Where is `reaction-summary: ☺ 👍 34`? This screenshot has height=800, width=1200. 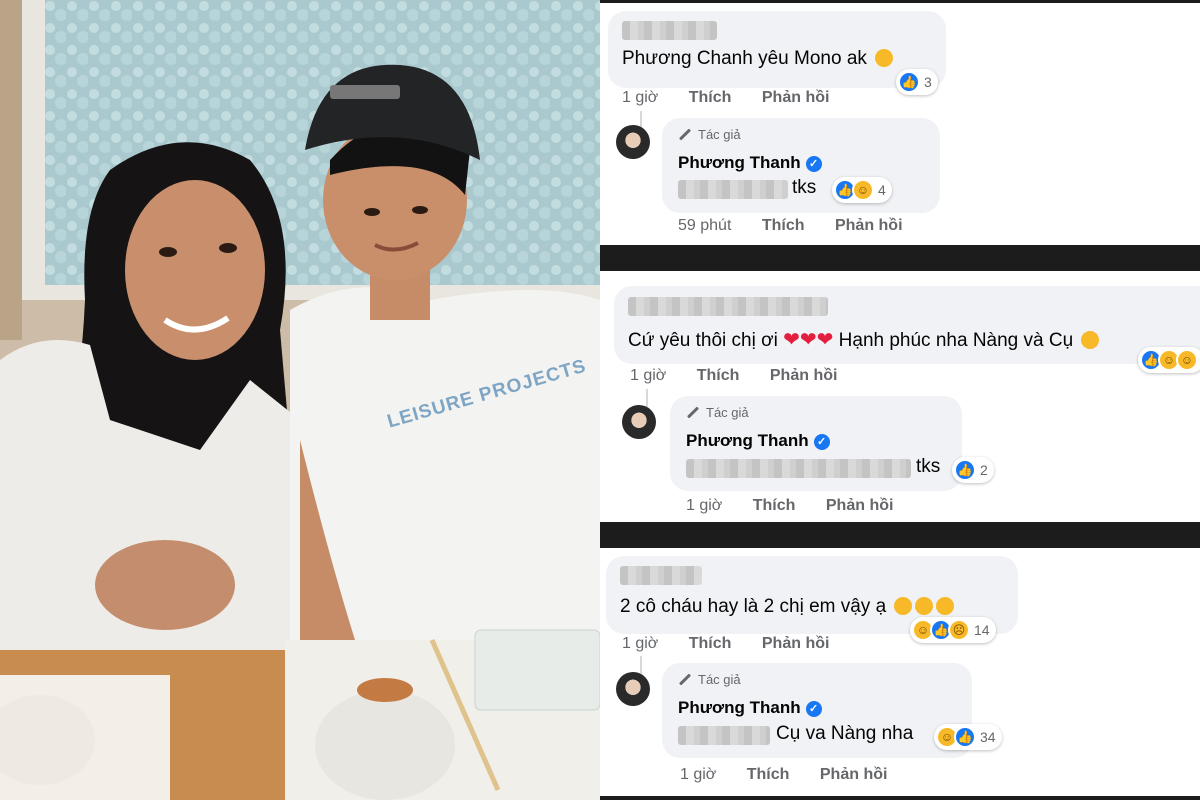
reaction-summary: ☺ 👍 34 is located at coordinates (968, 737).